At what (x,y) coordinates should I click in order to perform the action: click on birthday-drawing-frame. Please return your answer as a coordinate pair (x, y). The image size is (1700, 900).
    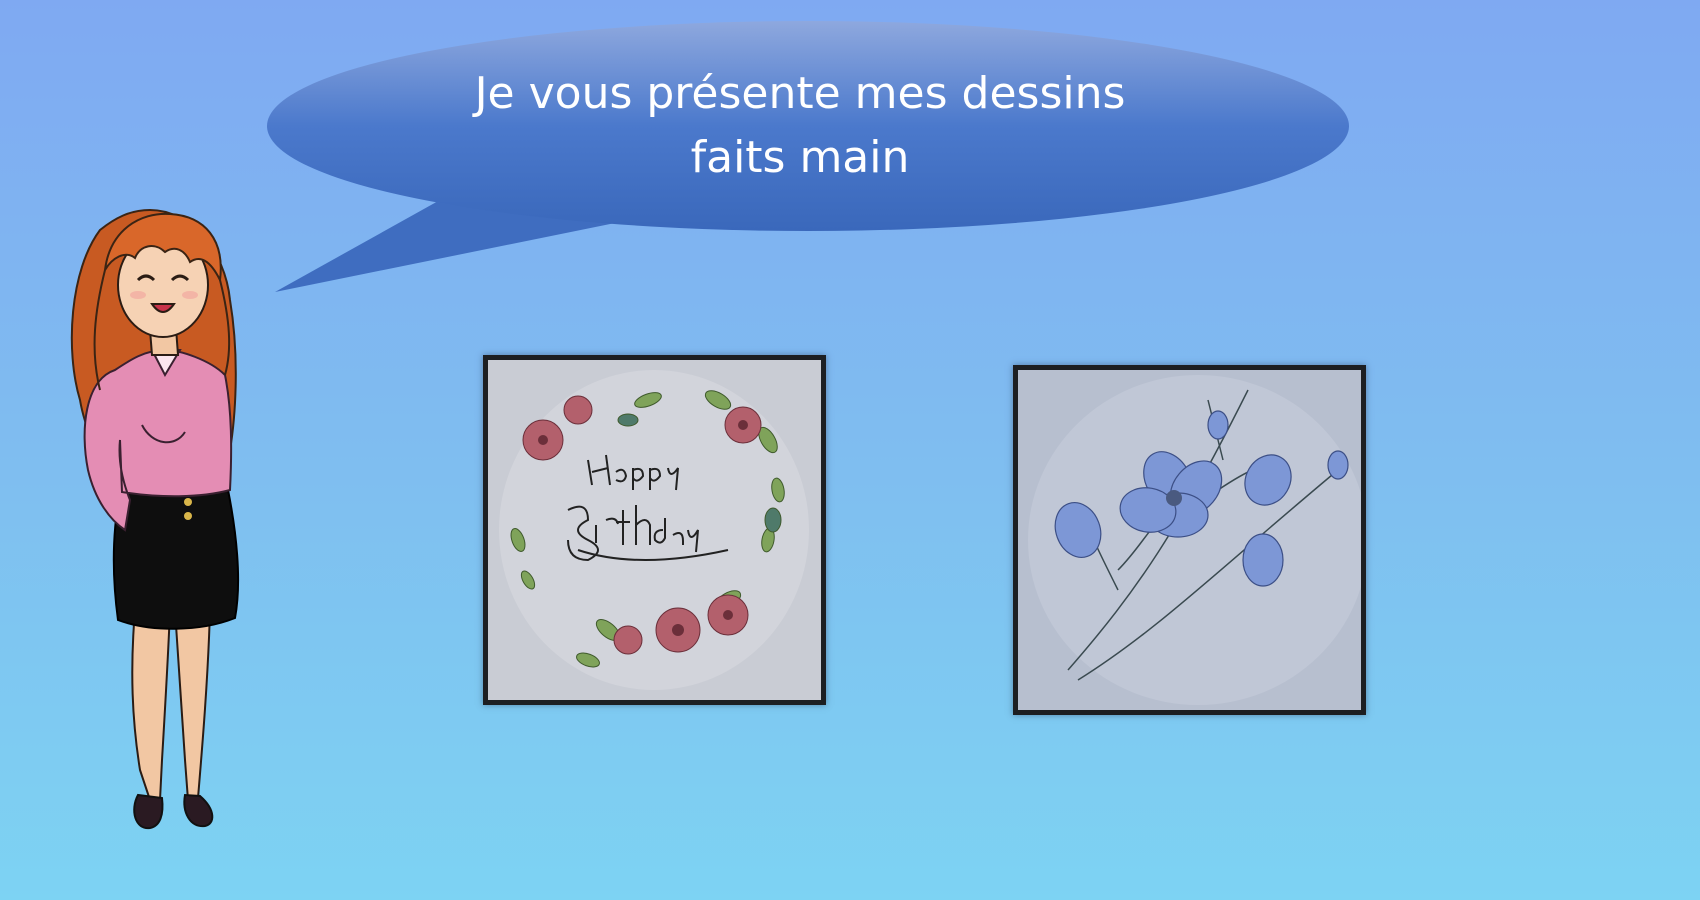
    Looking at the image, I should click on (654, 530).